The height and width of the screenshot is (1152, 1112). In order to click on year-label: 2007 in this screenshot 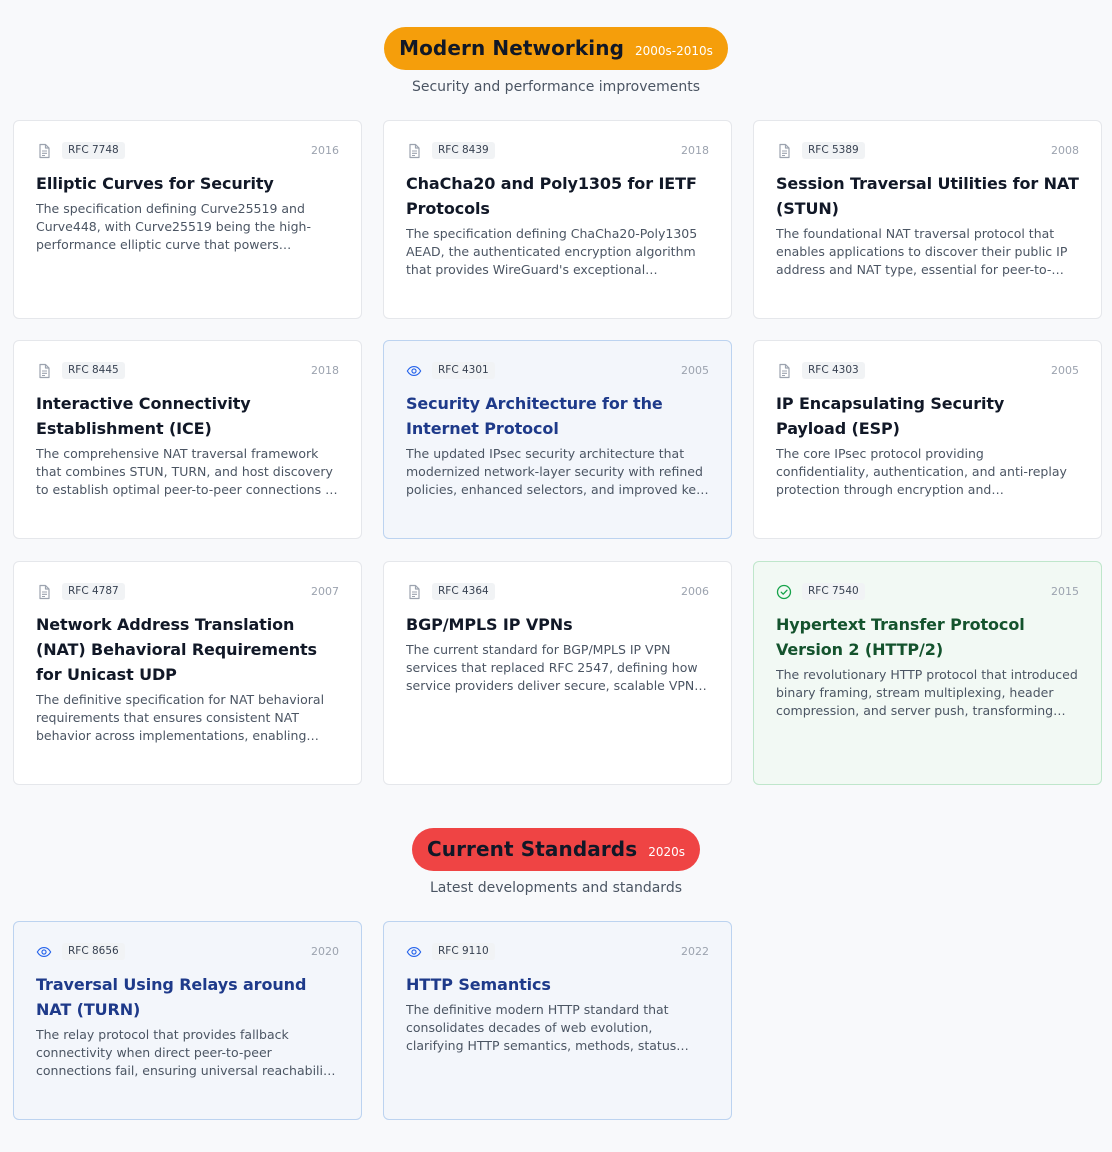, I will do `click(325, 591)`.